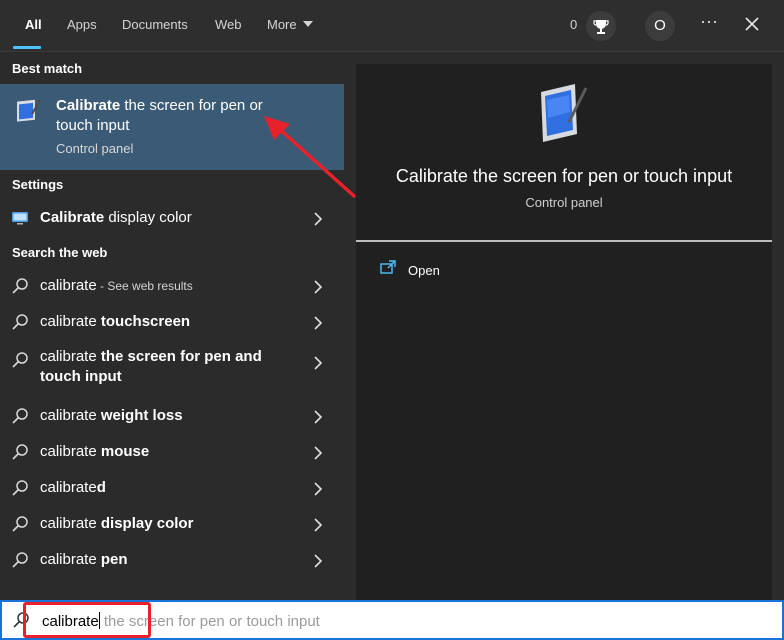 The image size is (784, 640). I want to click on web-result-label: calibrate touchscreen, so click(115, 321).